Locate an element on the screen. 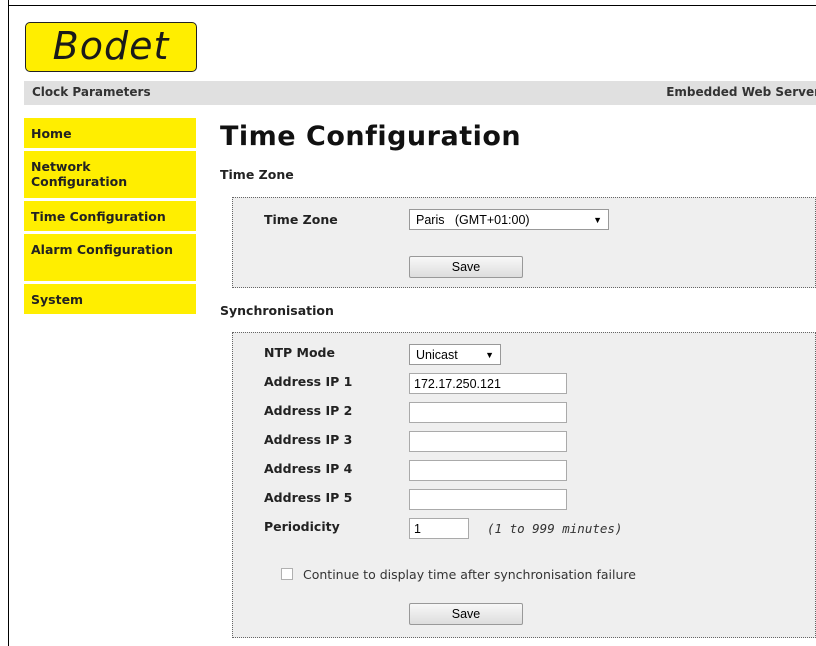  address-ip-3-label: Address IP 3 is located at coordinates (308, 439).